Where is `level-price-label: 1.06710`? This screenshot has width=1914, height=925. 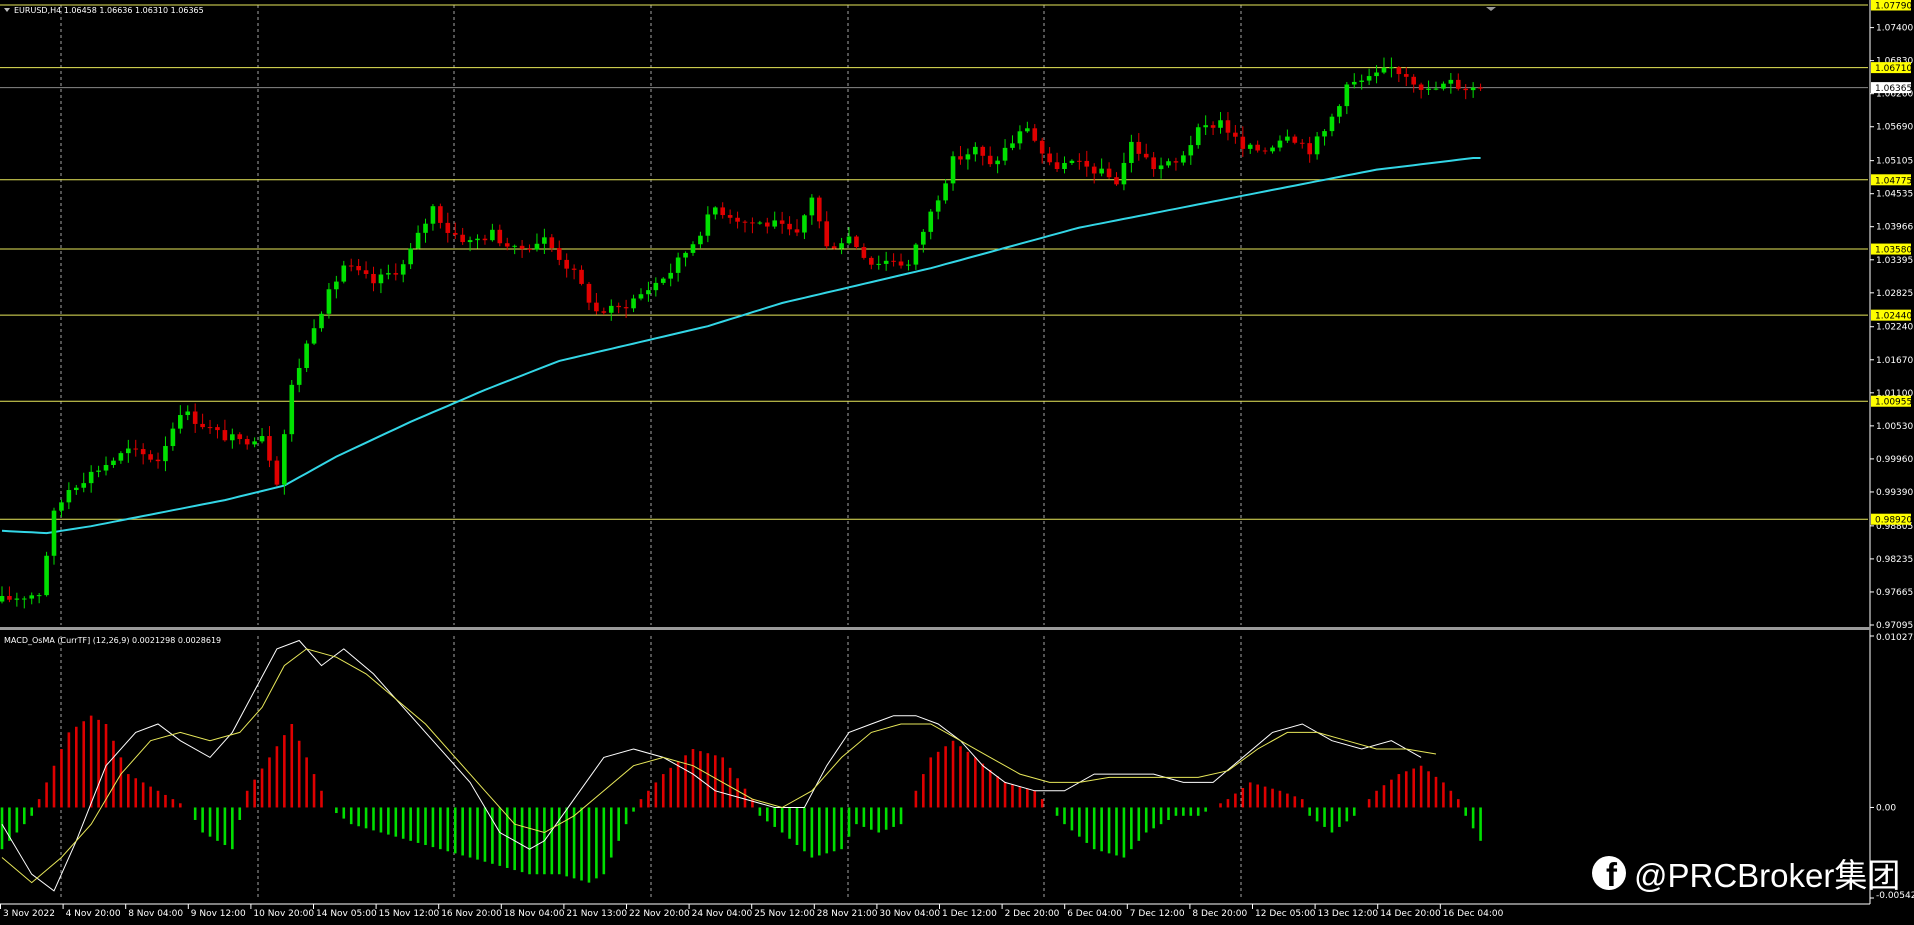 level-price-label: 1.06710 is located at coordinates (1891, 68).